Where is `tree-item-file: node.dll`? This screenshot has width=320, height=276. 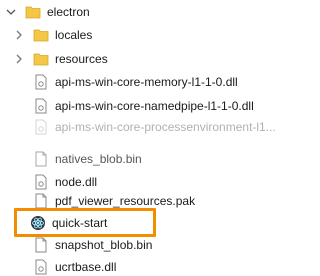
tree-item-file: node.dll is located at coordinates (65, 182).